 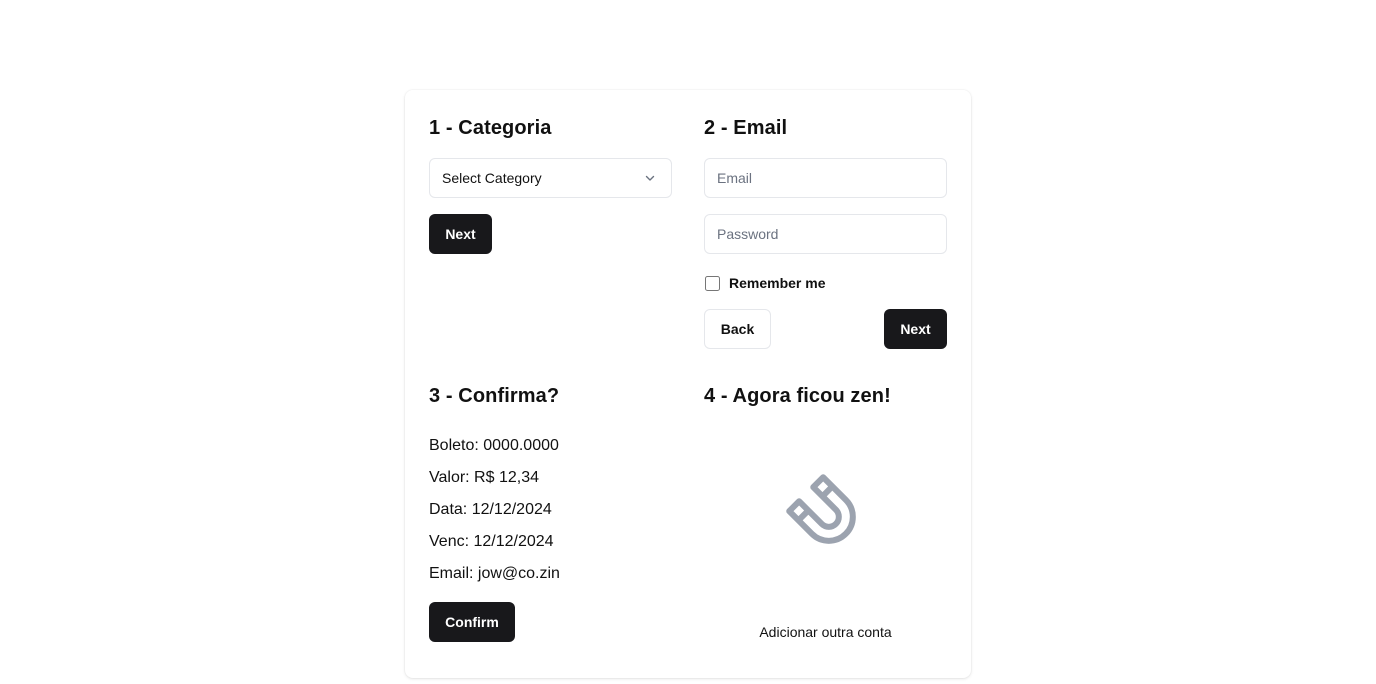 I want to click on chevron-down-icon, so click(x=650, y=178).